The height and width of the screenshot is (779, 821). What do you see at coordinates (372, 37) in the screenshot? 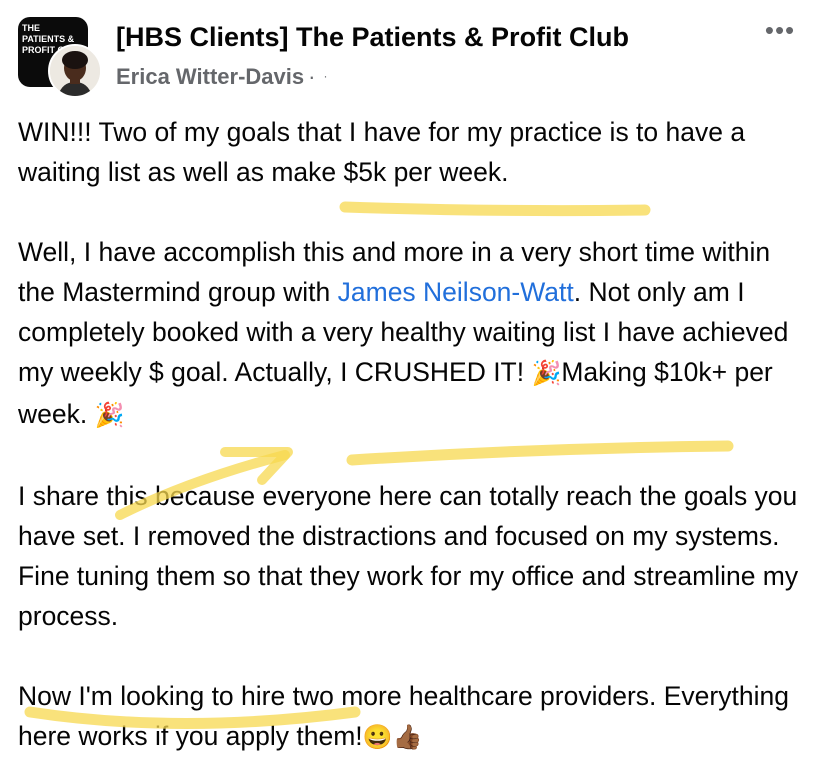
I see `group-title-link: [HBS Clients] The Patients & Profit Club` at bounding box center [372, 37].